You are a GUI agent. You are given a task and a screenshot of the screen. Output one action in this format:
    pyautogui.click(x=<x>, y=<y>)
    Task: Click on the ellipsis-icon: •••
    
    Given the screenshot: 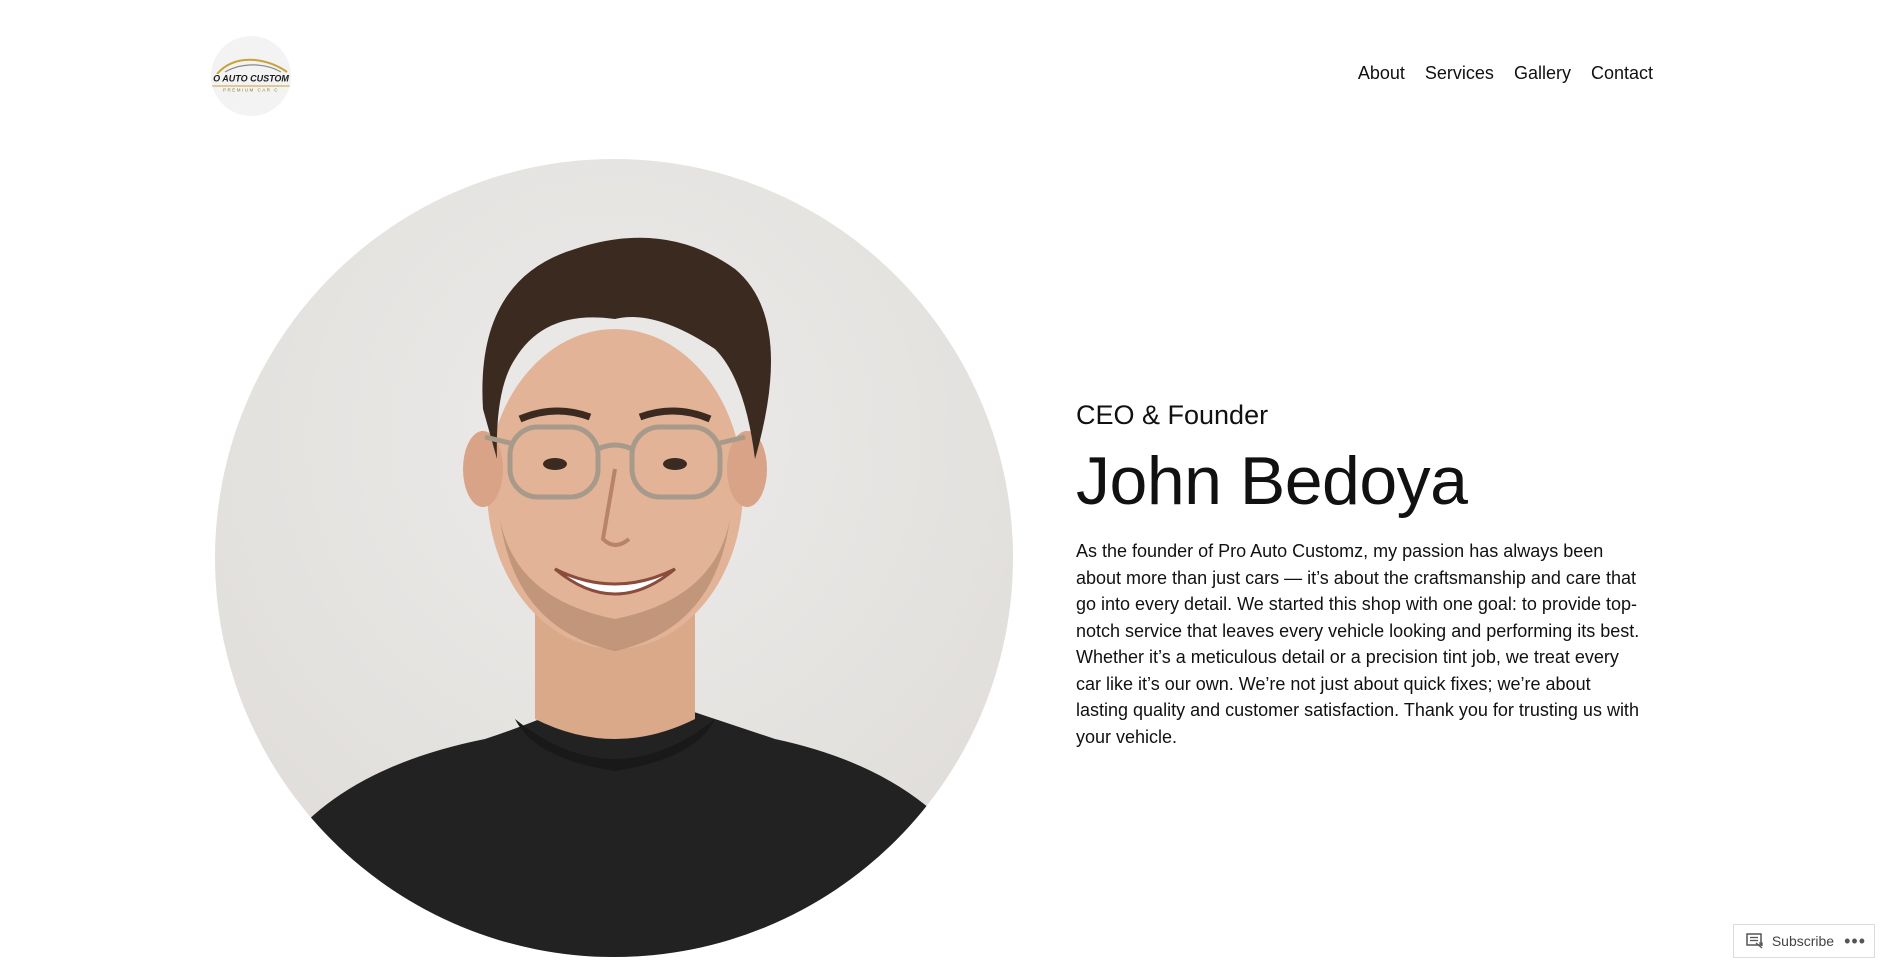 What is the action you would take?
    pyautogui.click(x=1855, y=941)
    